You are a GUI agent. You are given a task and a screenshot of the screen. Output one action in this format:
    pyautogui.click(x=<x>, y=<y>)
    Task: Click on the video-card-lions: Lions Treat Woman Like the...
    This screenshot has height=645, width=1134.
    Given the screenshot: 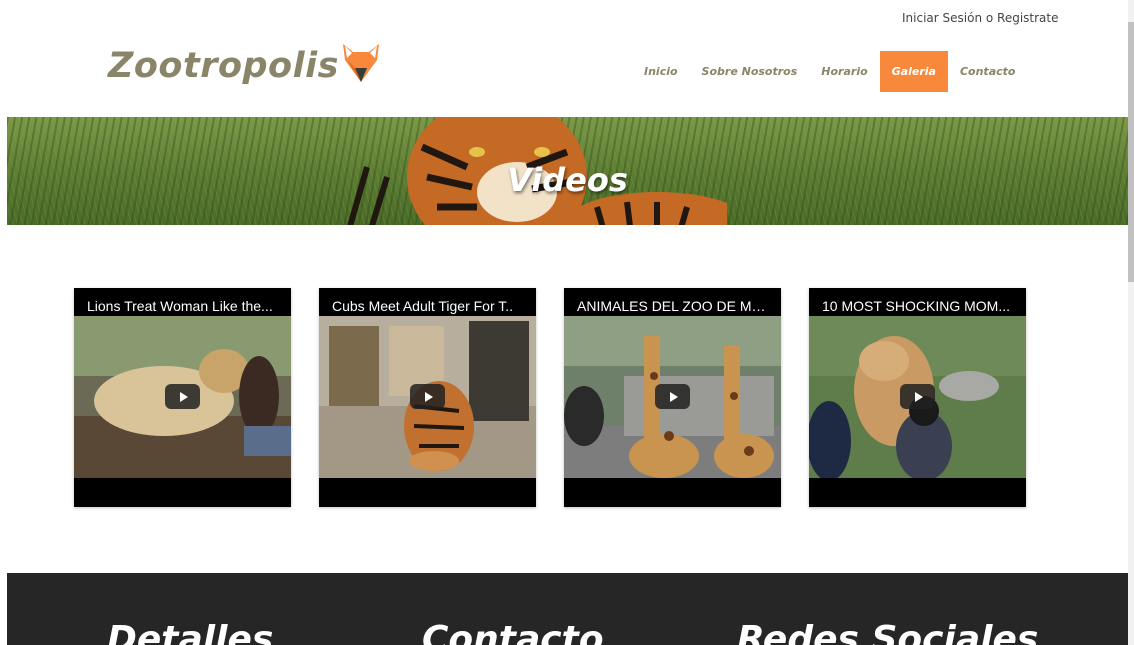 What is the action you would take?
    pyautogui.click(x=182, y=397)
    